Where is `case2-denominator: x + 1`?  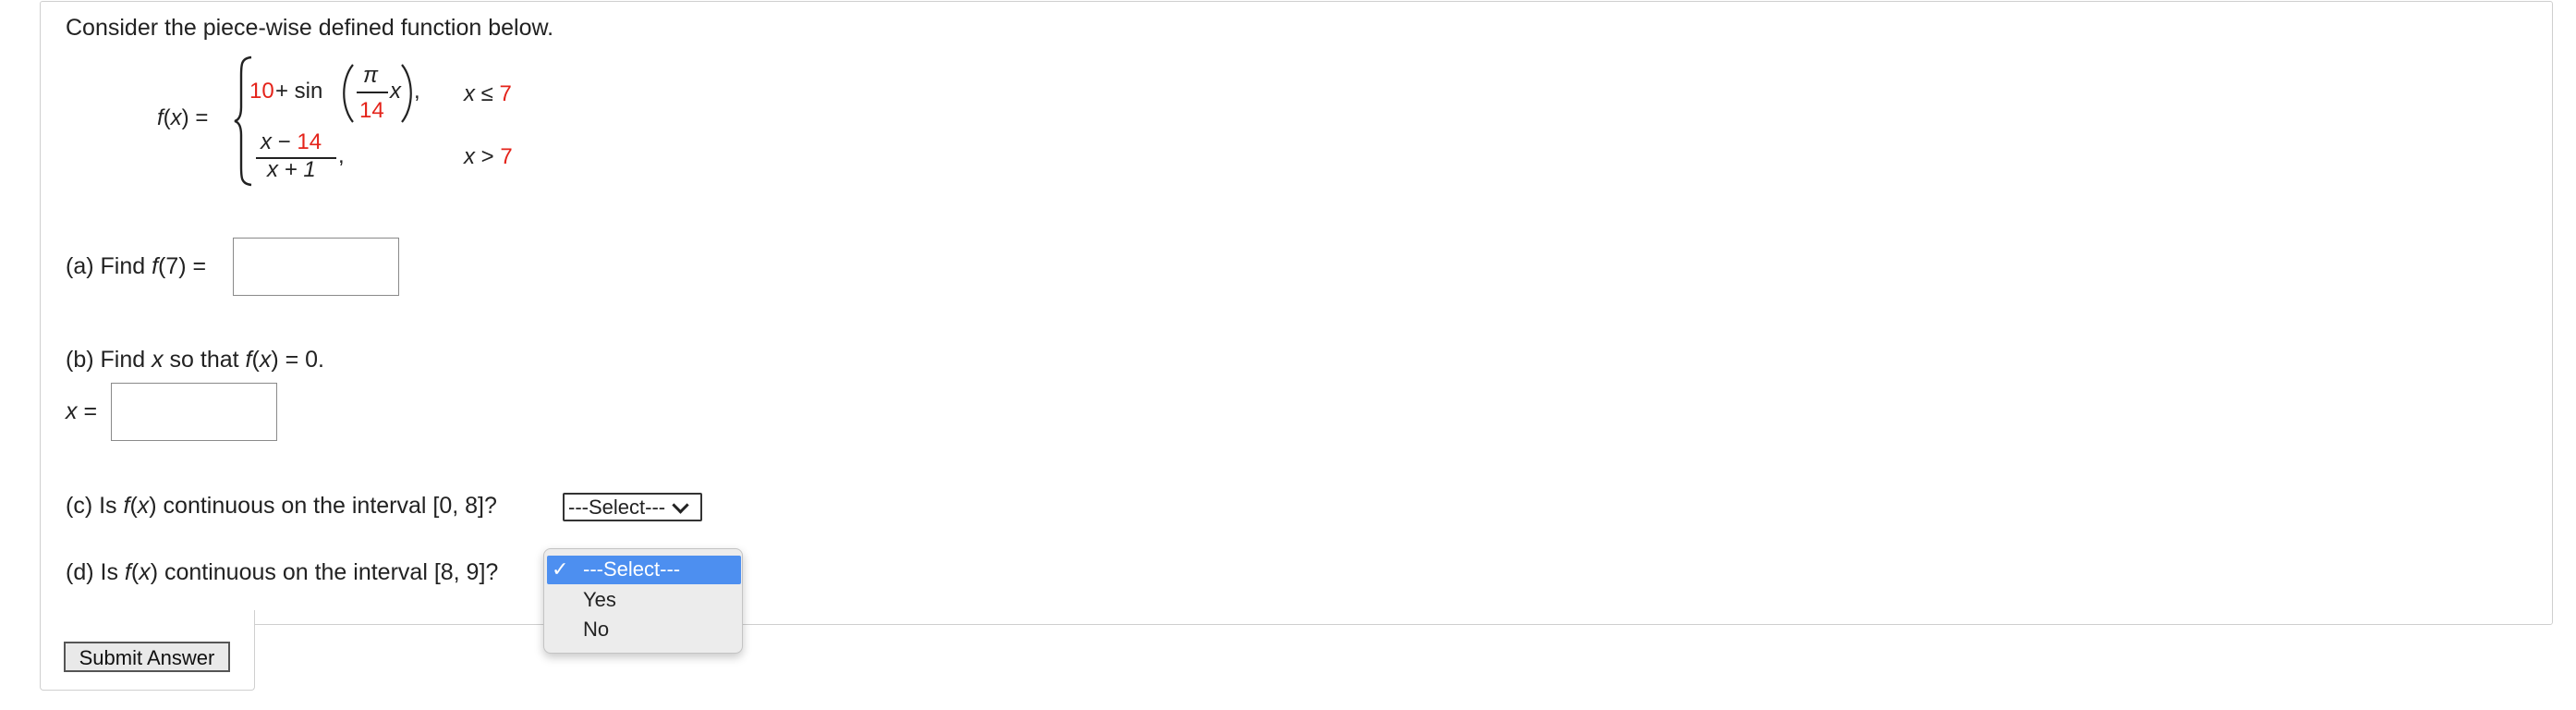
case2-denominator: x + 1 is located at coordinates (291, 169).